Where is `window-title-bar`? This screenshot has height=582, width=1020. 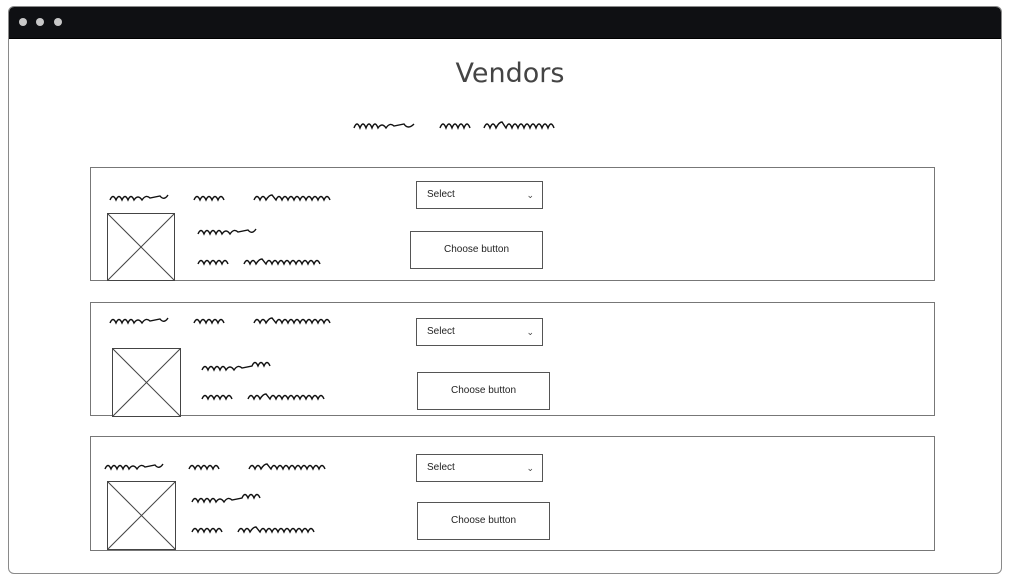
window-title-bar is located at coordinates (505, 23).